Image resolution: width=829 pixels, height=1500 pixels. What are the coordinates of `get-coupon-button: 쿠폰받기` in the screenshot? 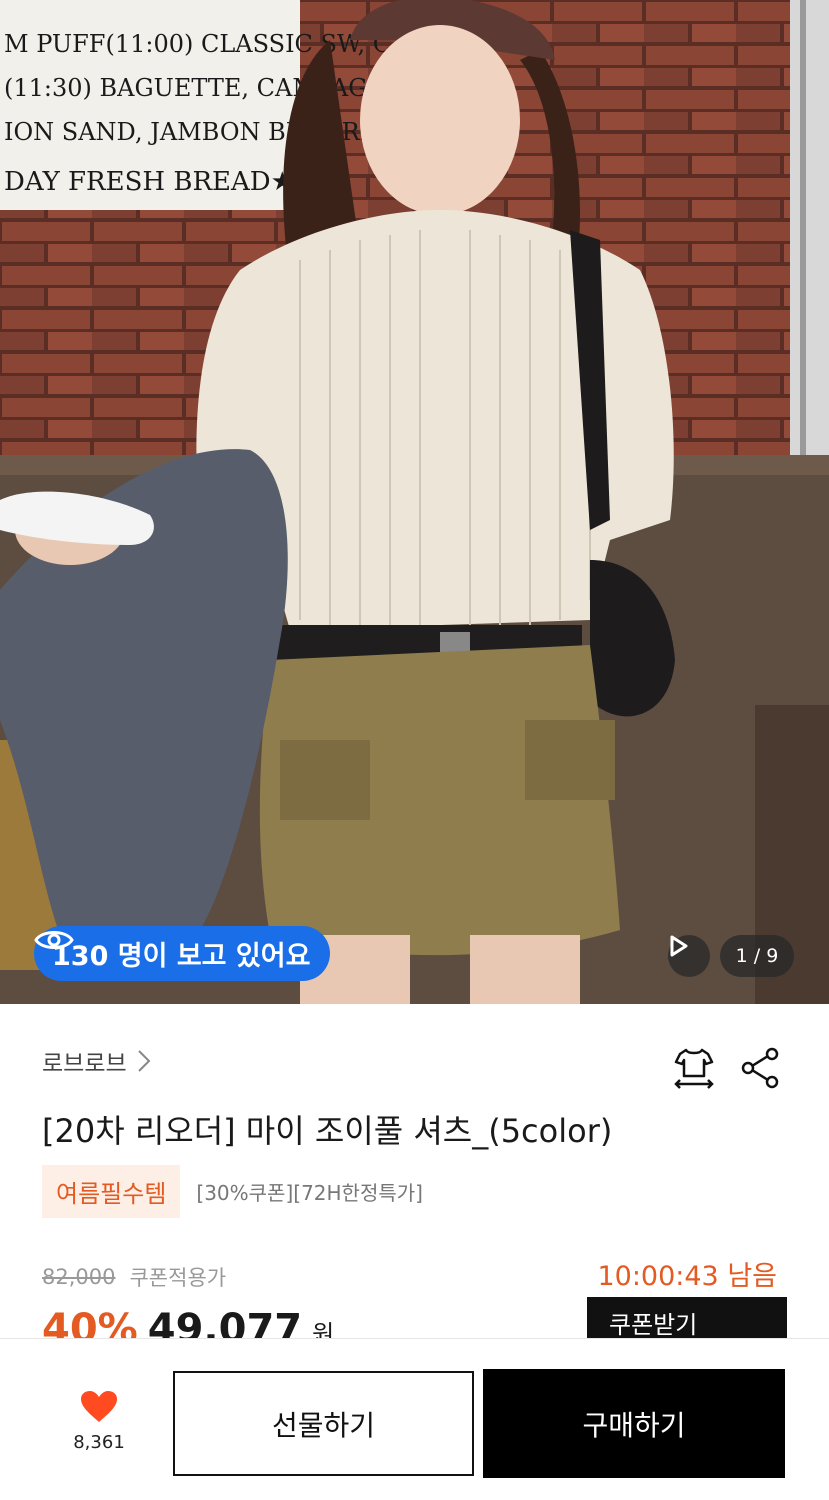 It's located at (687, 1317).